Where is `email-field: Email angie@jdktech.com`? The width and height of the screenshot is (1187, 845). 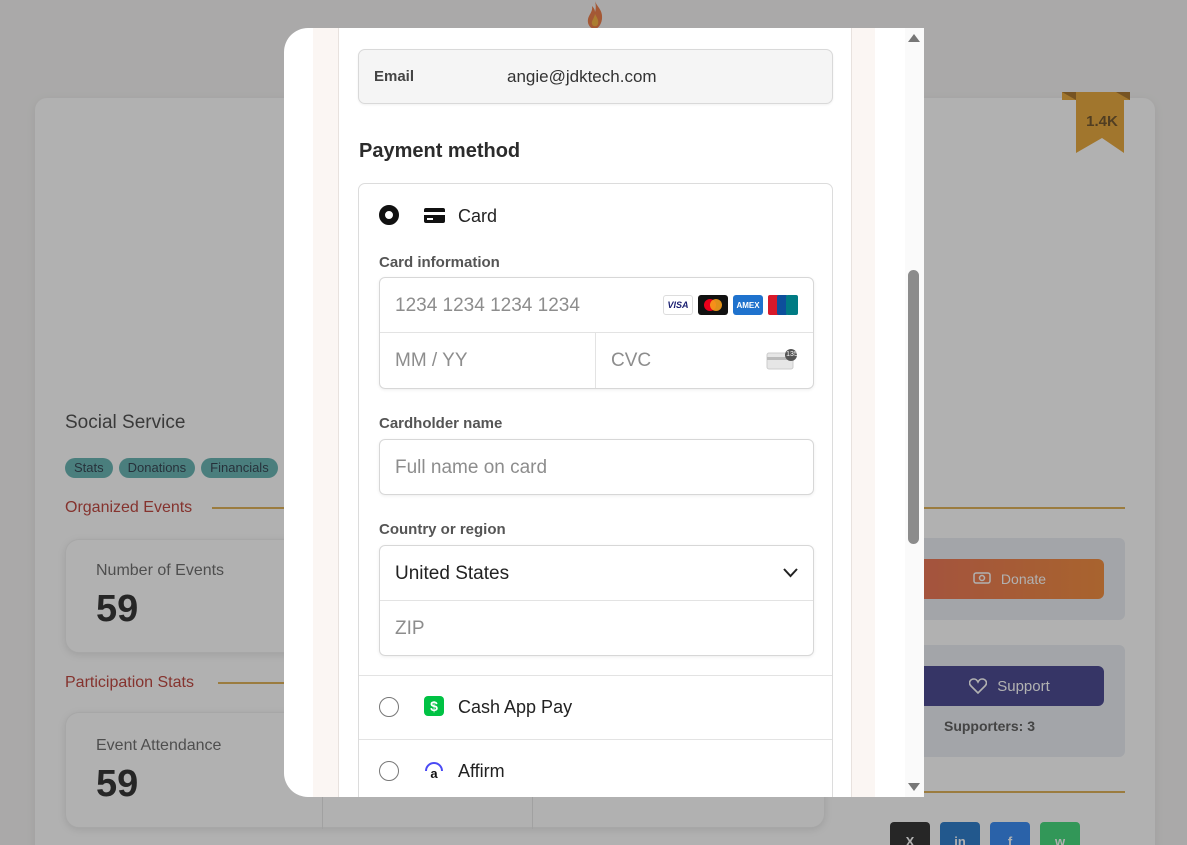 email-field: Email angie@jdktech.com is located at coordinates (595, 76).